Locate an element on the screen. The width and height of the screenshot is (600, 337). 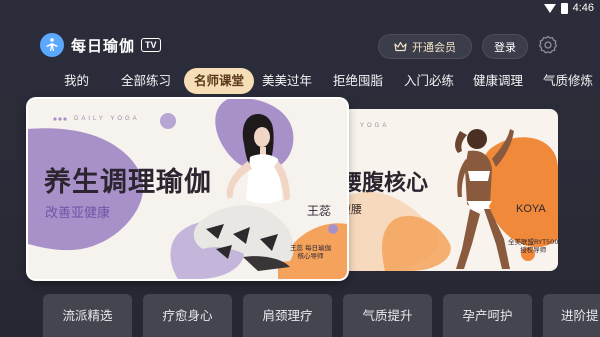
vip-label: 开通会员 is located at coordinates (434, 47).